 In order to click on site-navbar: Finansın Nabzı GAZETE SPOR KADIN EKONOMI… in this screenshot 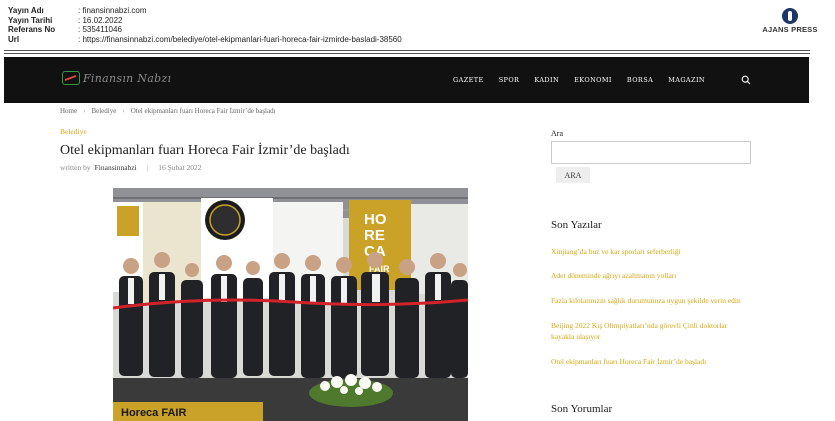, I will do `click(406, 80)`.